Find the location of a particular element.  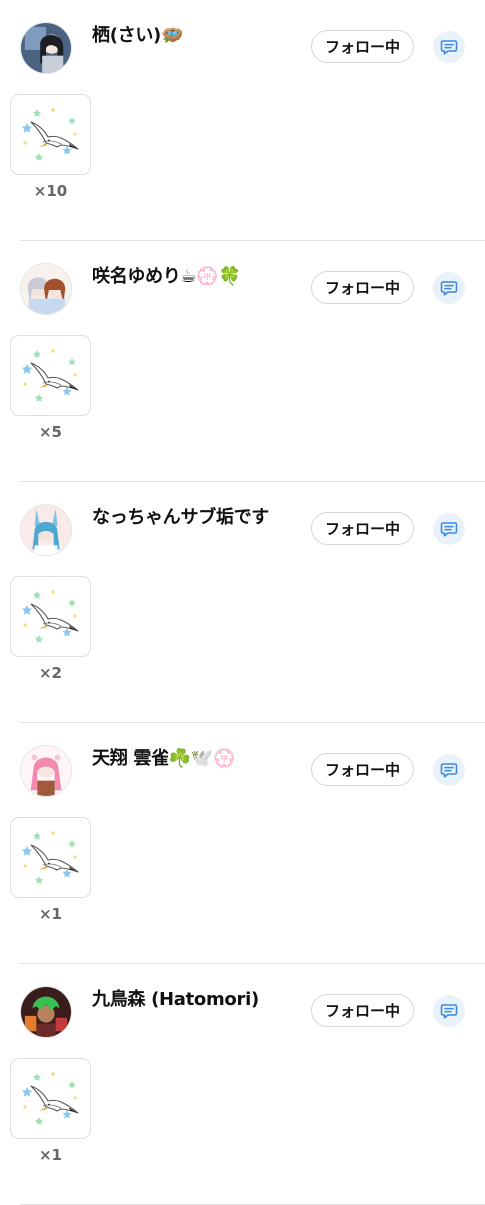

user-avatar-pink-hair is located at coordinates (46, 771).